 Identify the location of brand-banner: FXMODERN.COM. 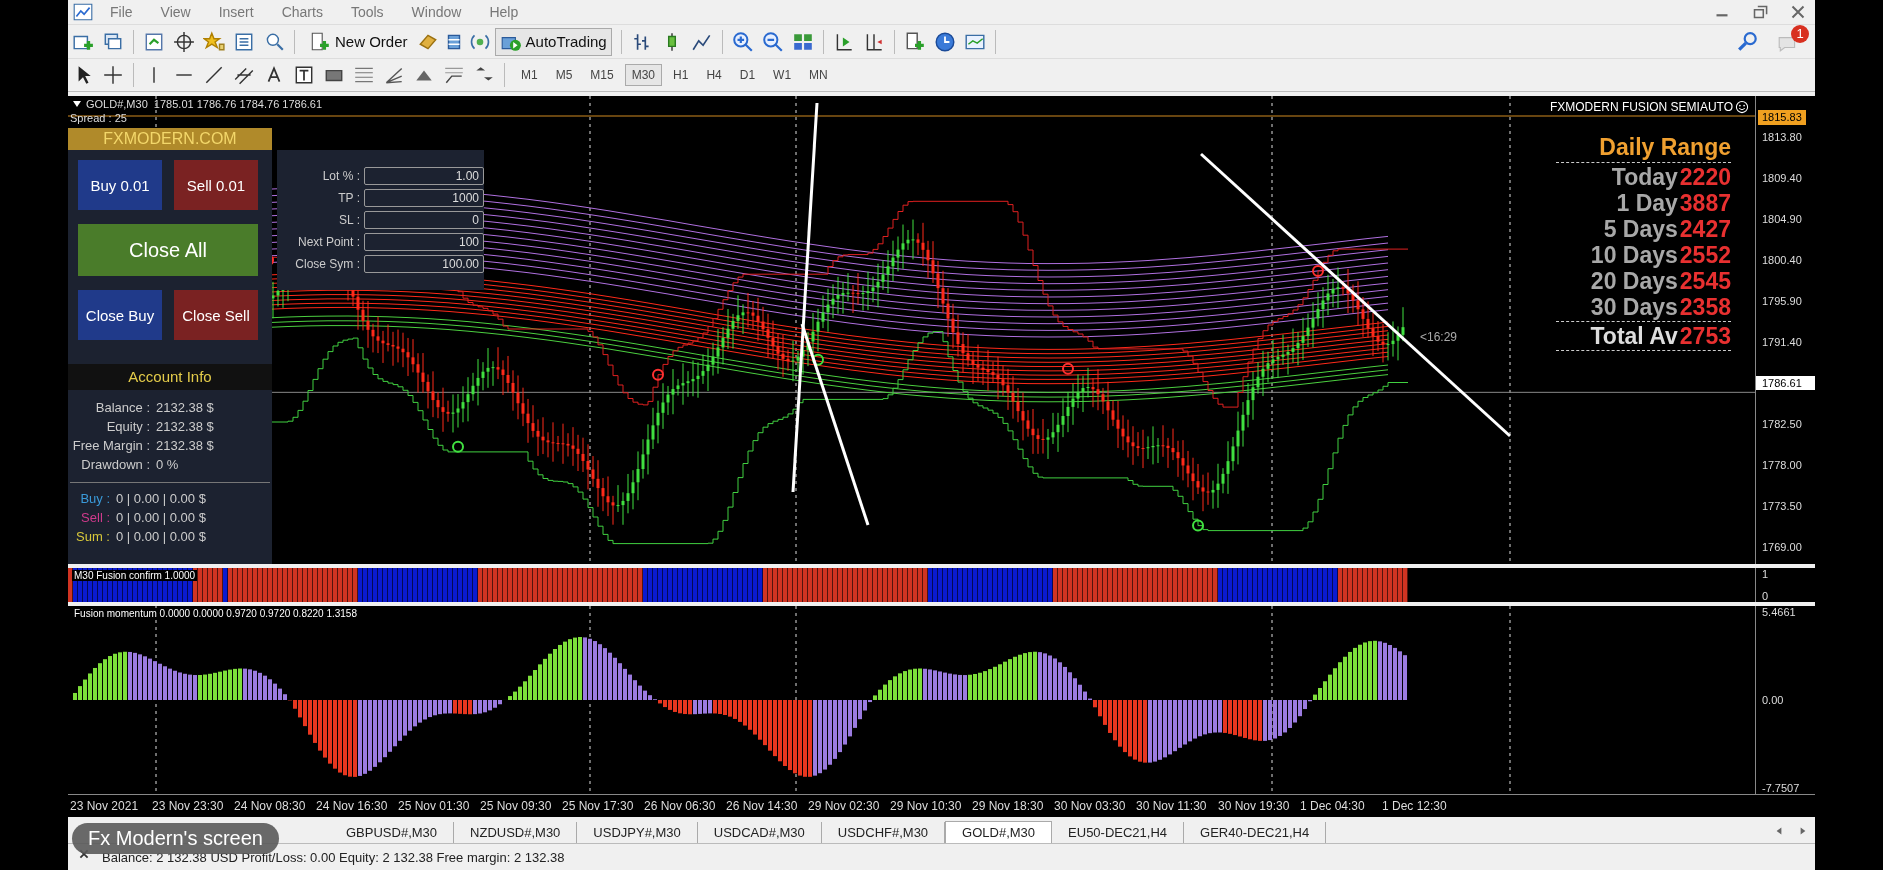
(170, 139).